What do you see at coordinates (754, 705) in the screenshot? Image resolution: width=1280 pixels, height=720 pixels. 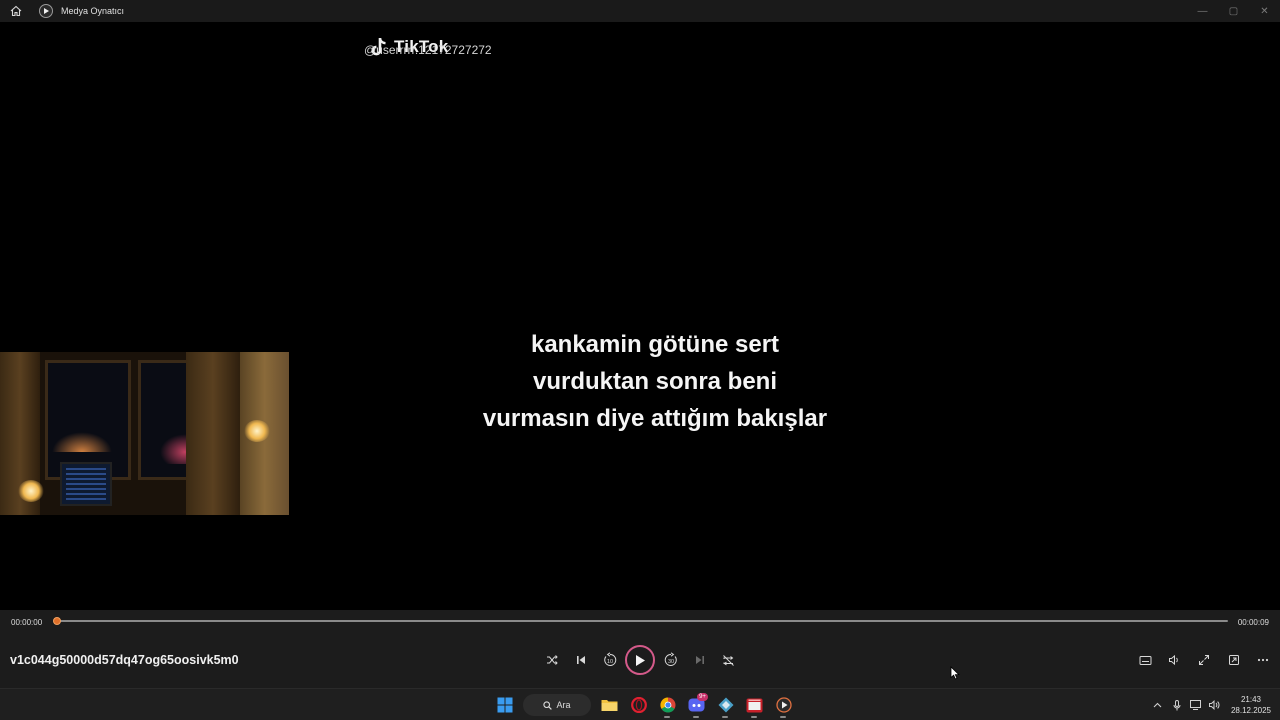 I see `media-app-icon` at bounding box center [754, 705].